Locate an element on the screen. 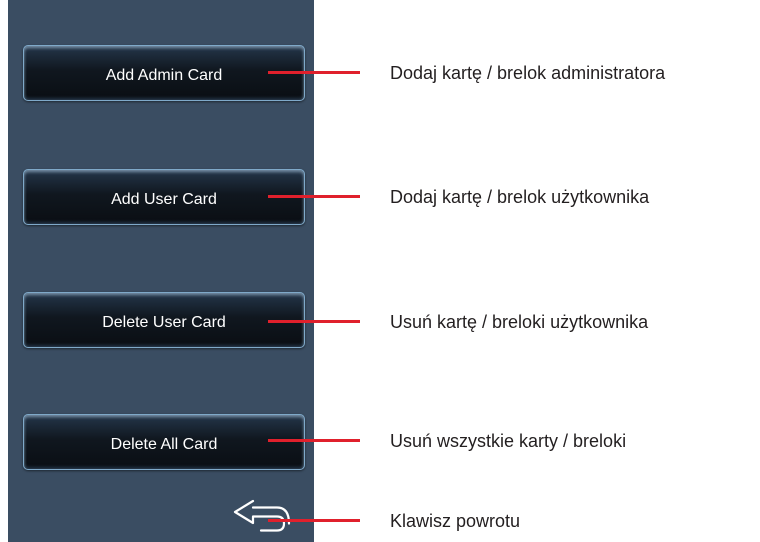 This screenshot has width=760, height=542. delete-all-card-label: Delete All Card is located at coordinates (164, 444).